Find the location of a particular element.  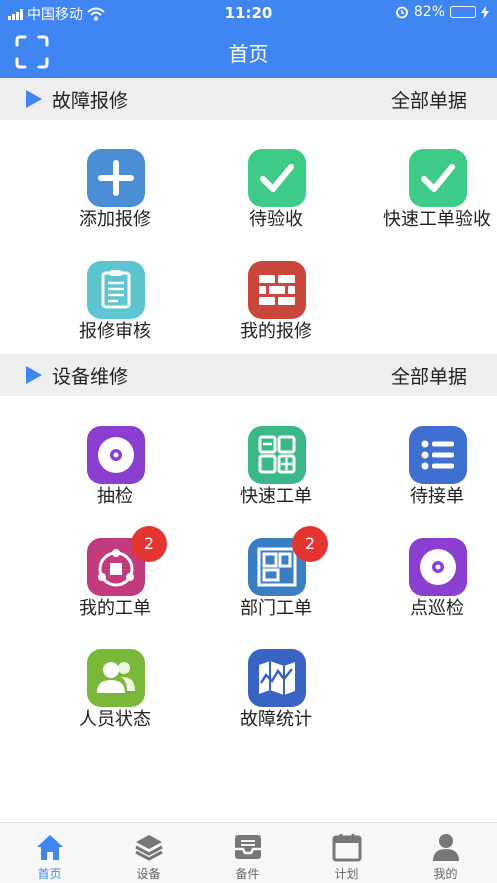

grid-item-label: 部门工单 is located at coordinates (276, 608).